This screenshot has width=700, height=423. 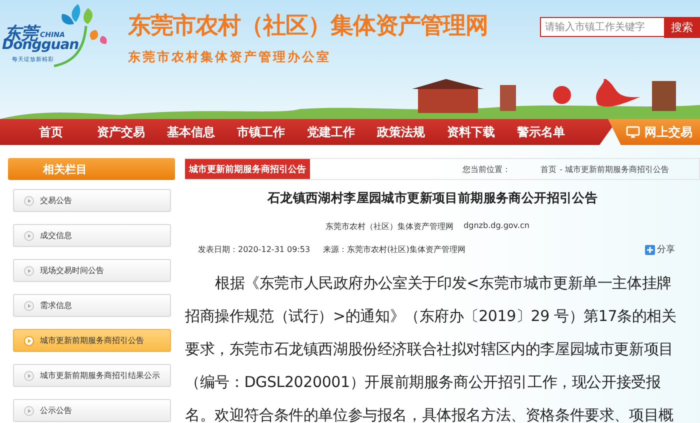 I want to click on section-tab: 城市更新前期服务商招引公告, so click(x=247, y=169).